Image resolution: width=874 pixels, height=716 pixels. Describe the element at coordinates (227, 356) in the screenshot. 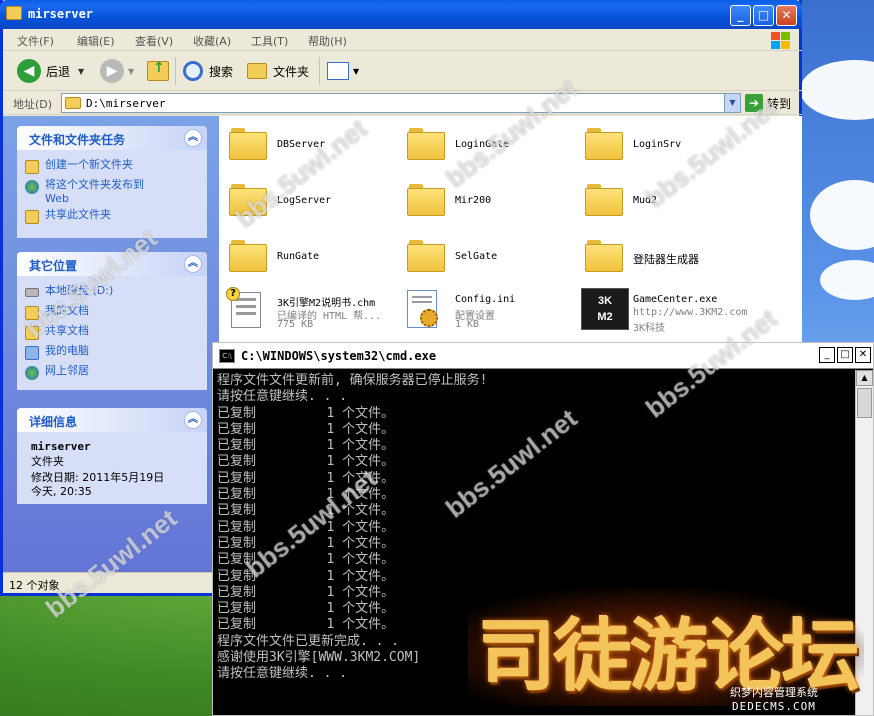

I see `console-icon: C:\` at that location.